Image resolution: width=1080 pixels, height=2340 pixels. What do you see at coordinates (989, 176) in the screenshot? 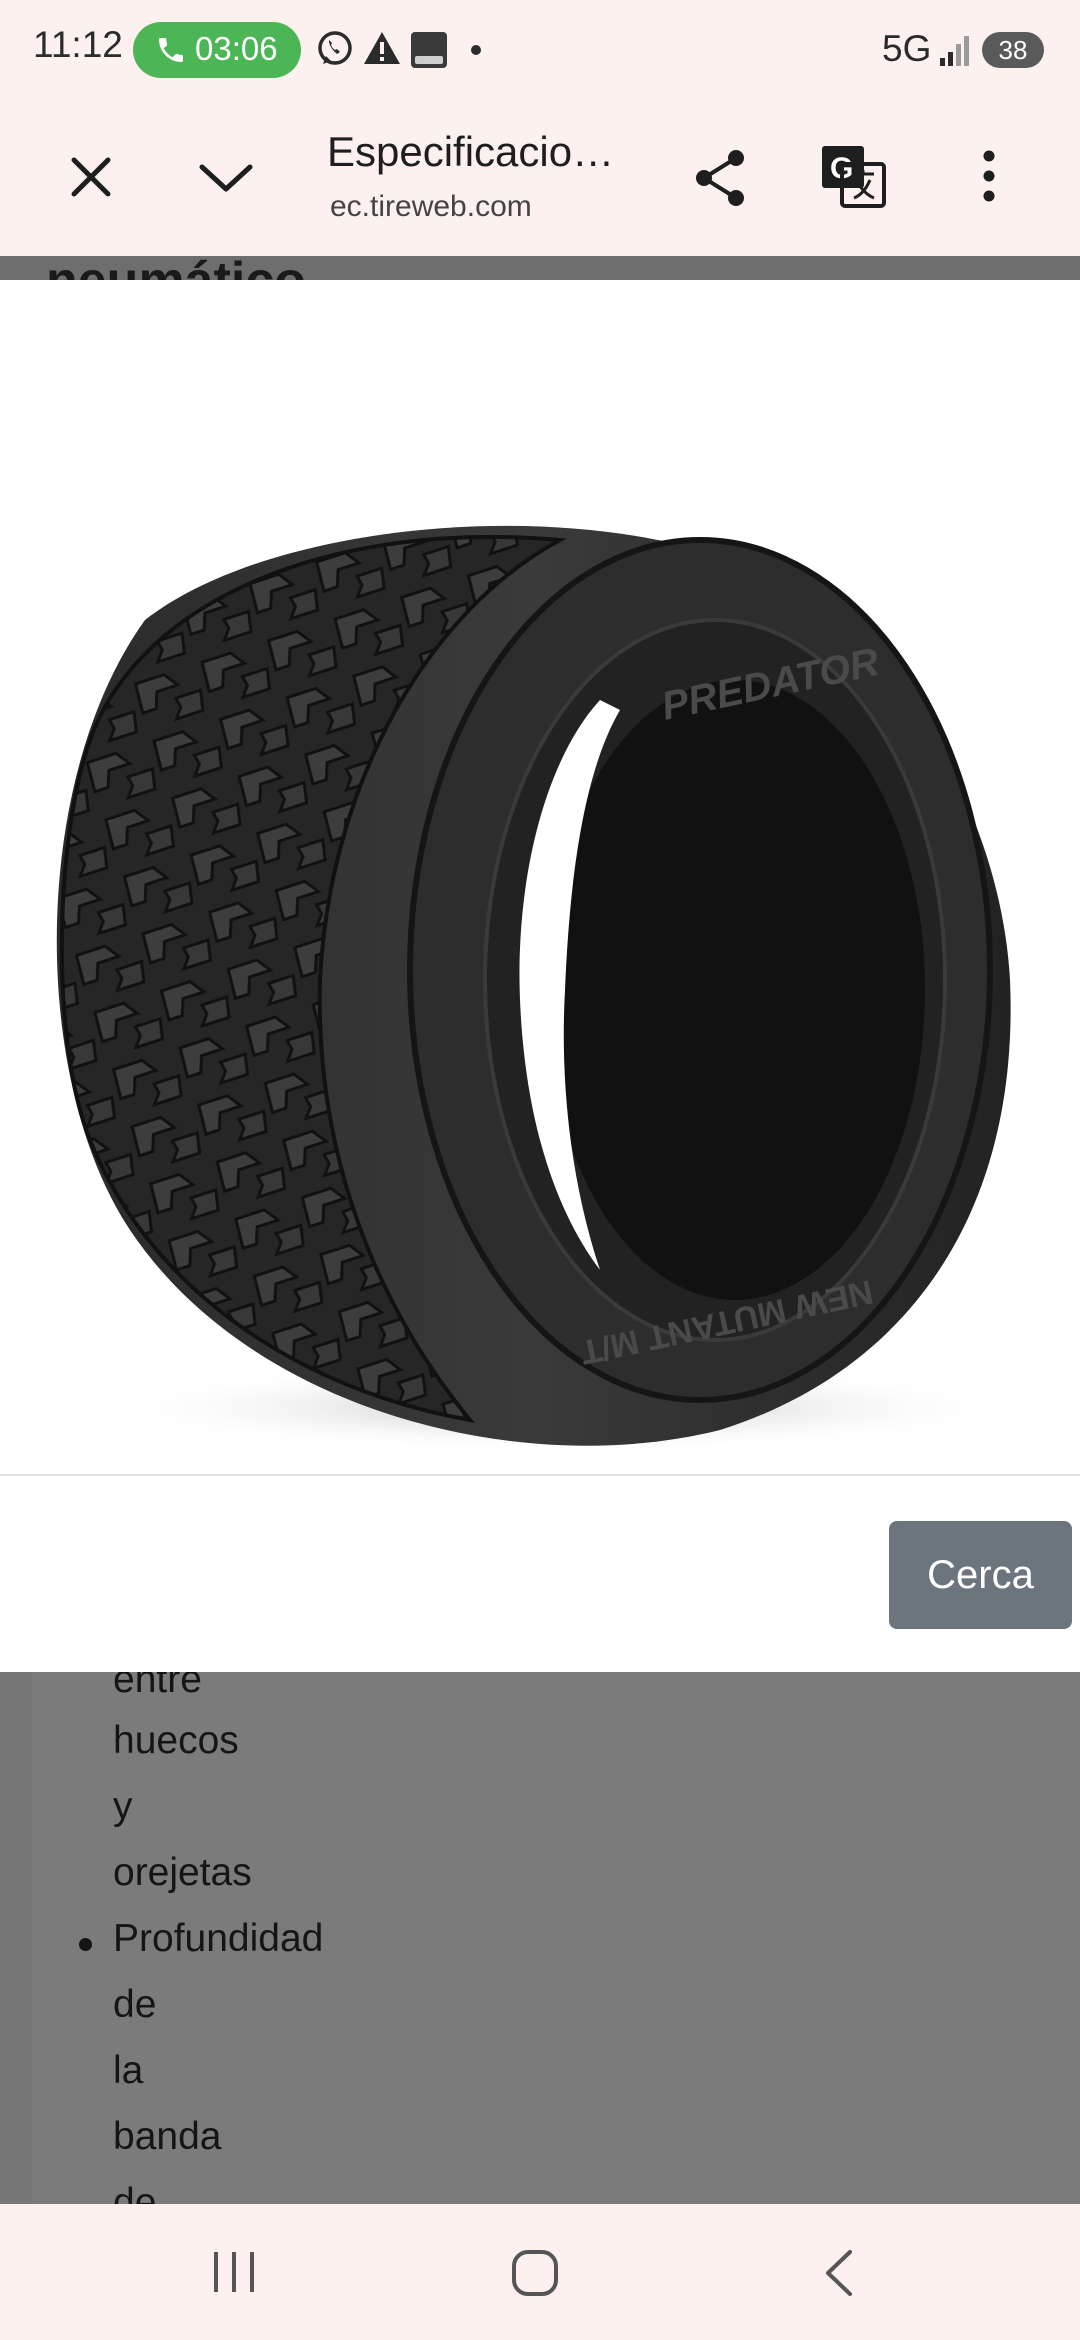
I see `more-vert-icon` at bounding box center [989, 176].